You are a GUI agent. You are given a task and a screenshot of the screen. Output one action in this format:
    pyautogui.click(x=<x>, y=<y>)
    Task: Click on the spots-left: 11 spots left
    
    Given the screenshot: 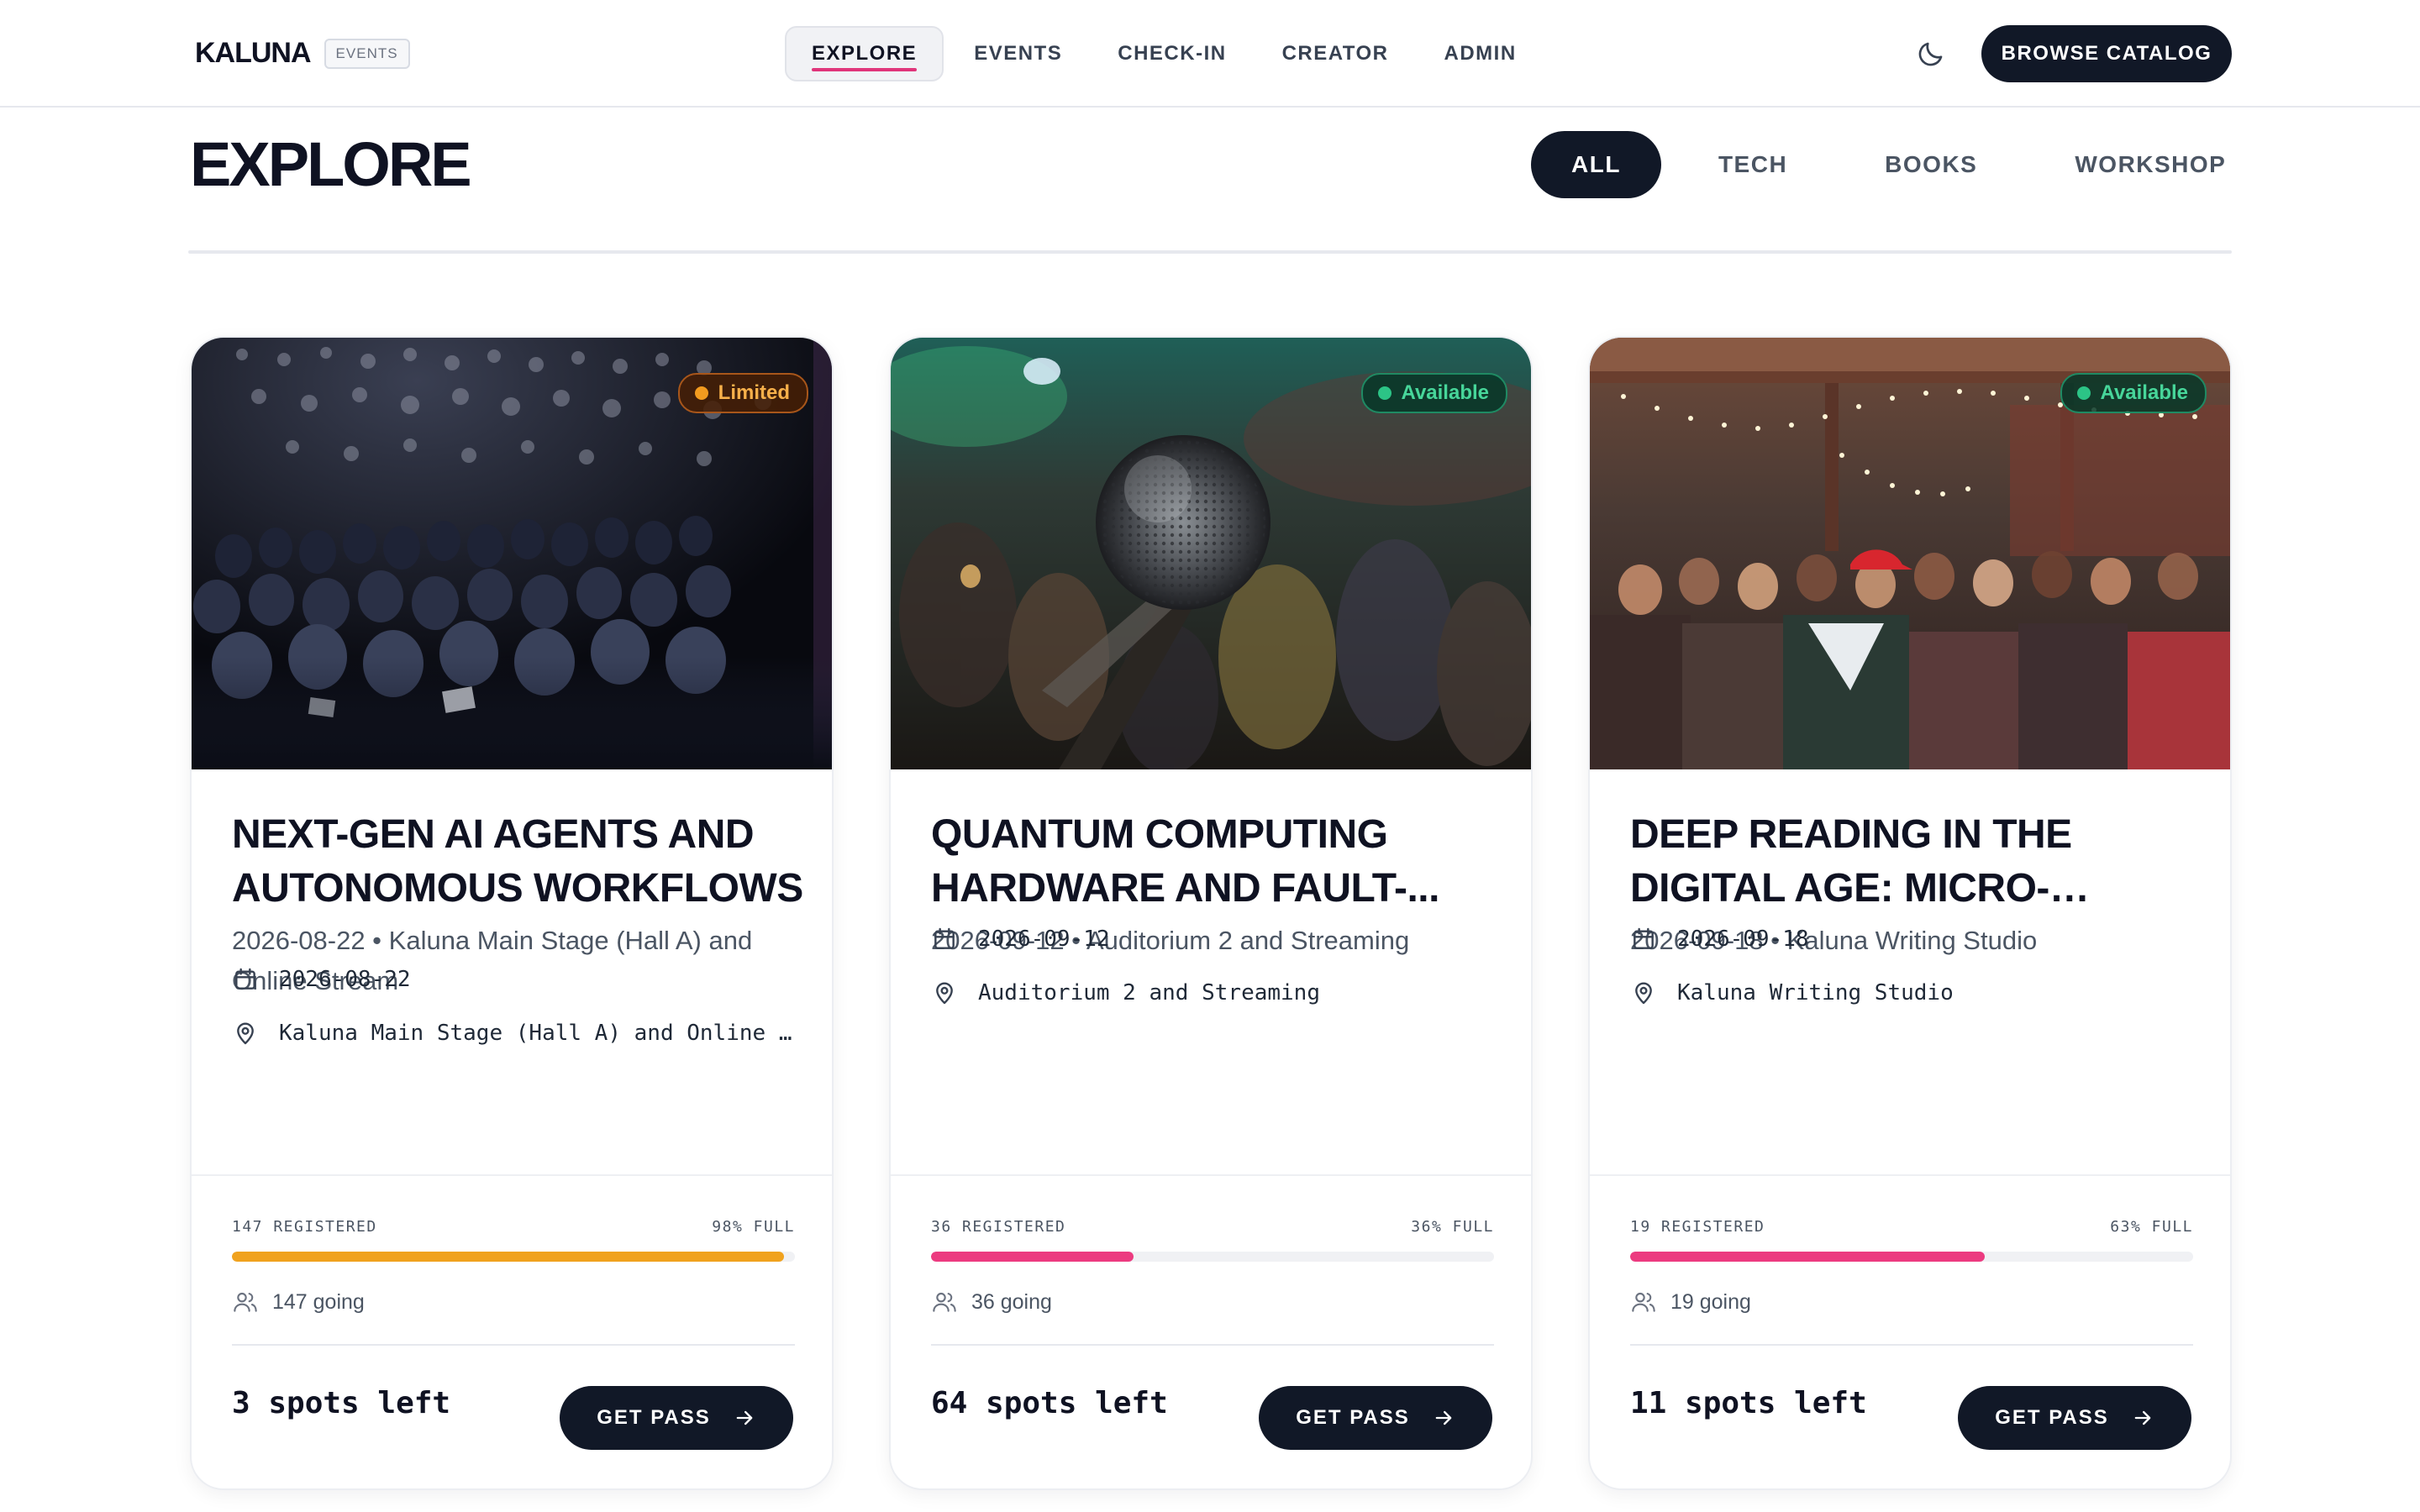 What is the action you would take?
    pyautogui.click(x=1748, y=1403)
    